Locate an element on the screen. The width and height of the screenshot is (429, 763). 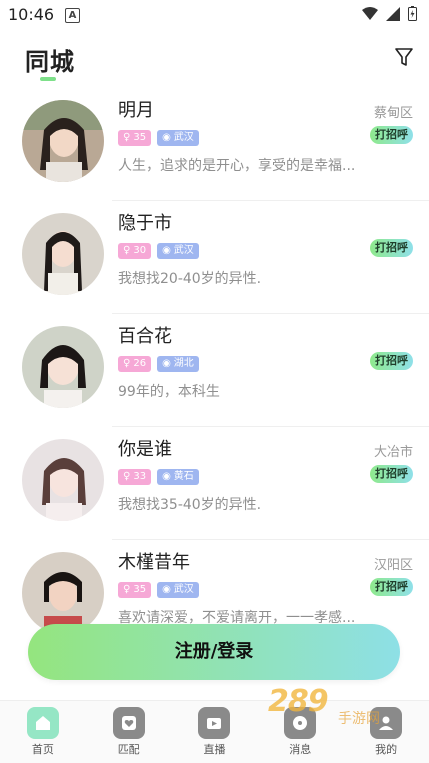
tab-live: 直播 is located at coordinates (215, 732).